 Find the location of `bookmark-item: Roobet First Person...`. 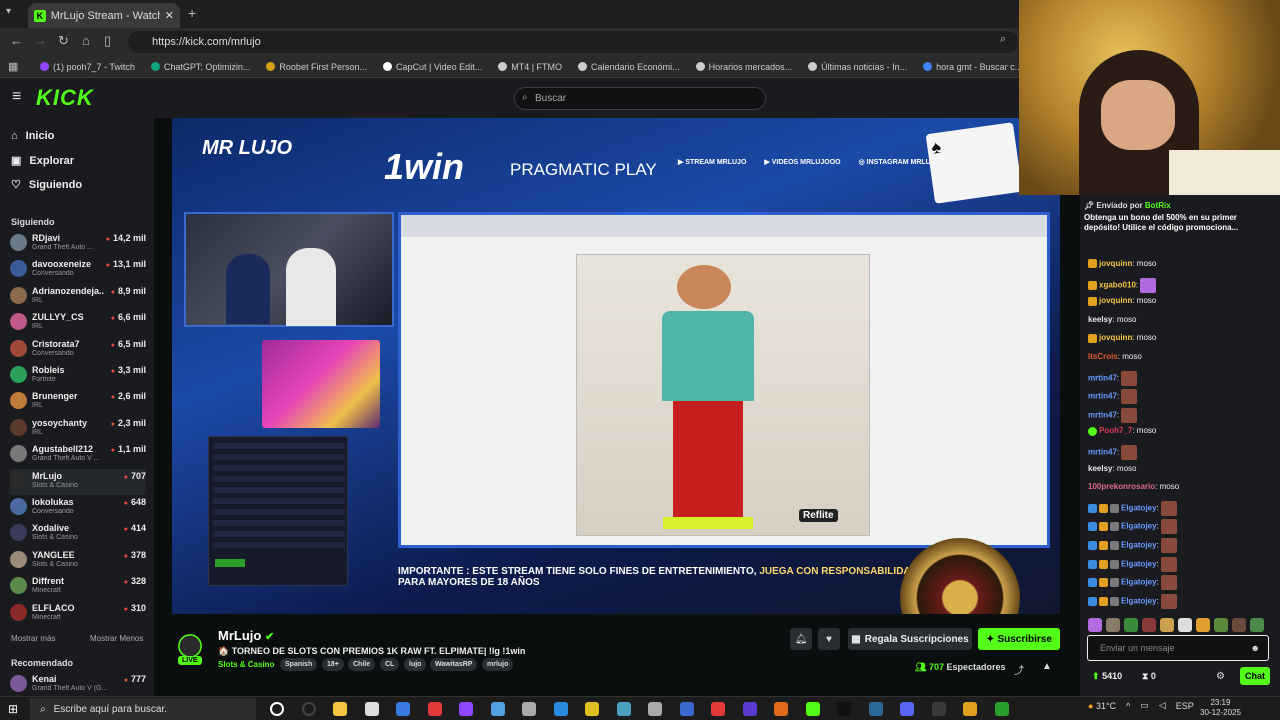

bookmark-item: Roobet First Person... is located at coordinates (316, 67).